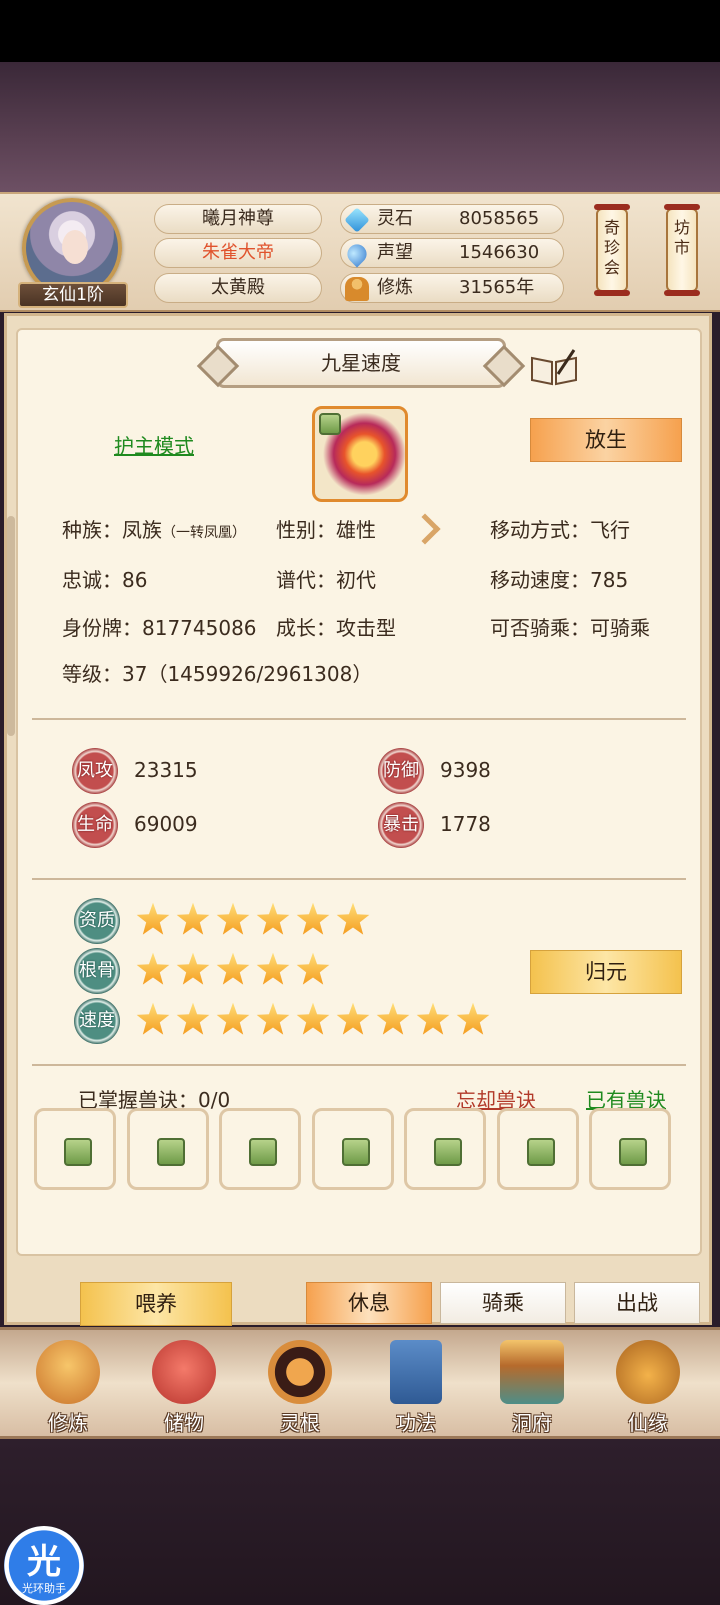  What do you see at coordinates (465, 824) in the screenshot?
I see `crit-value: 1778` at bounding box center [465, 824].